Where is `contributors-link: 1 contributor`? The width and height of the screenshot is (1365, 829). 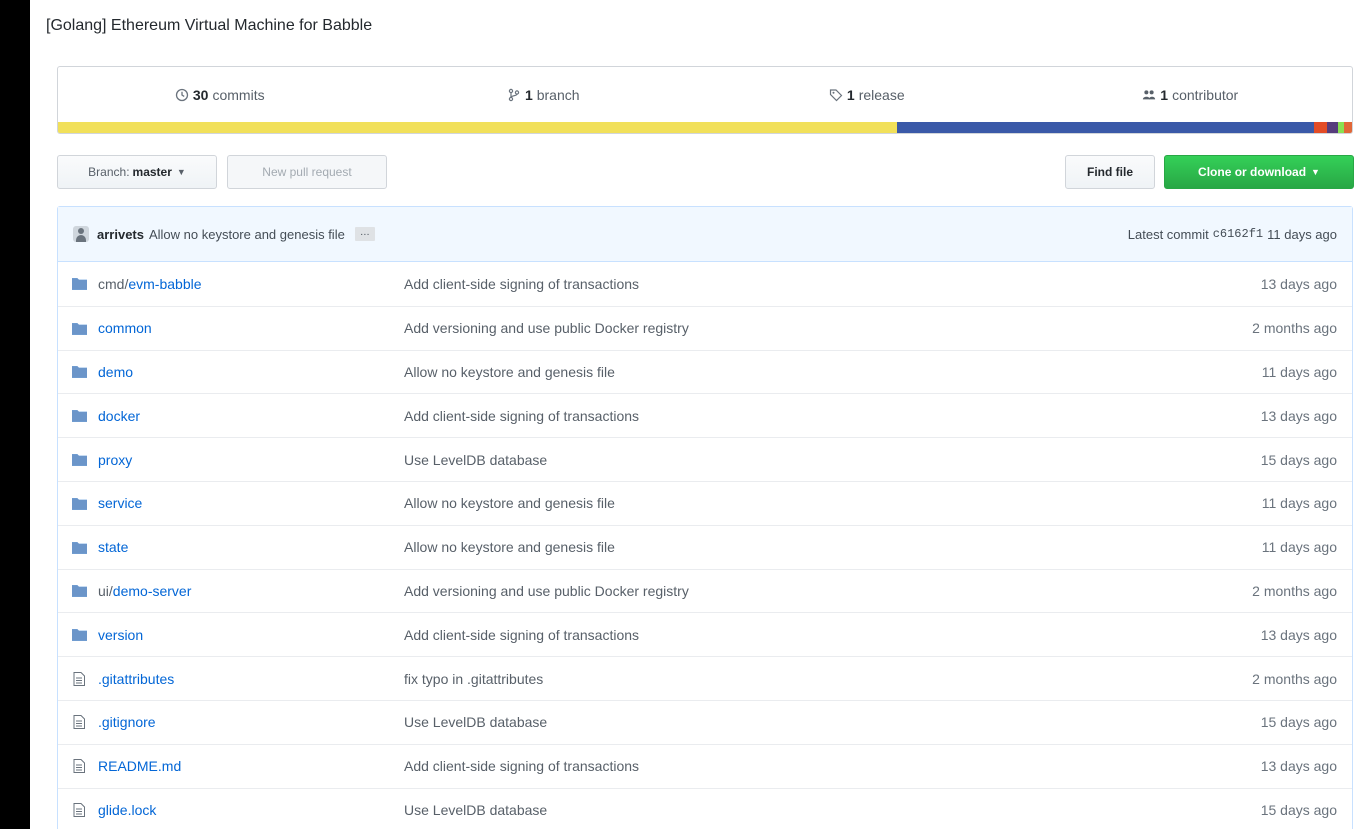
contributors-link: 1 contributor is located at coordinates (1191, 95).